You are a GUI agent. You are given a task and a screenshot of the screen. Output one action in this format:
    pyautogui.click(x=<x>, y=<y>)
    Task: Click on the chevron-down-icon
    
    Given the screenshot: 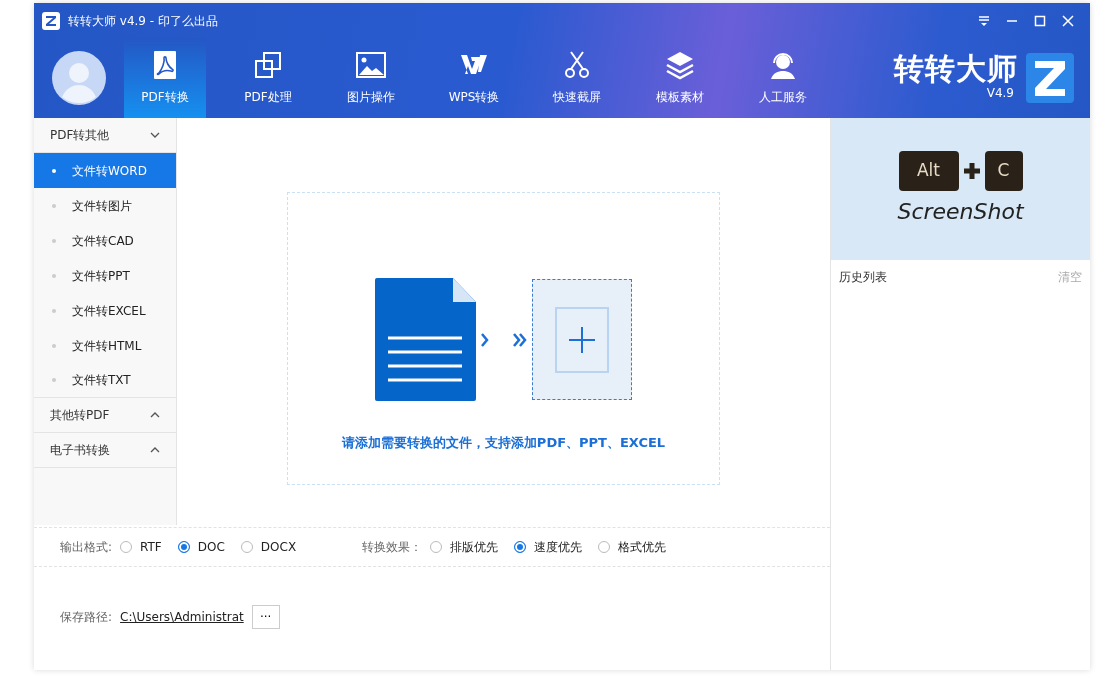 What is the action you would take?
    pyautogui.click(x=155, y=135)
    